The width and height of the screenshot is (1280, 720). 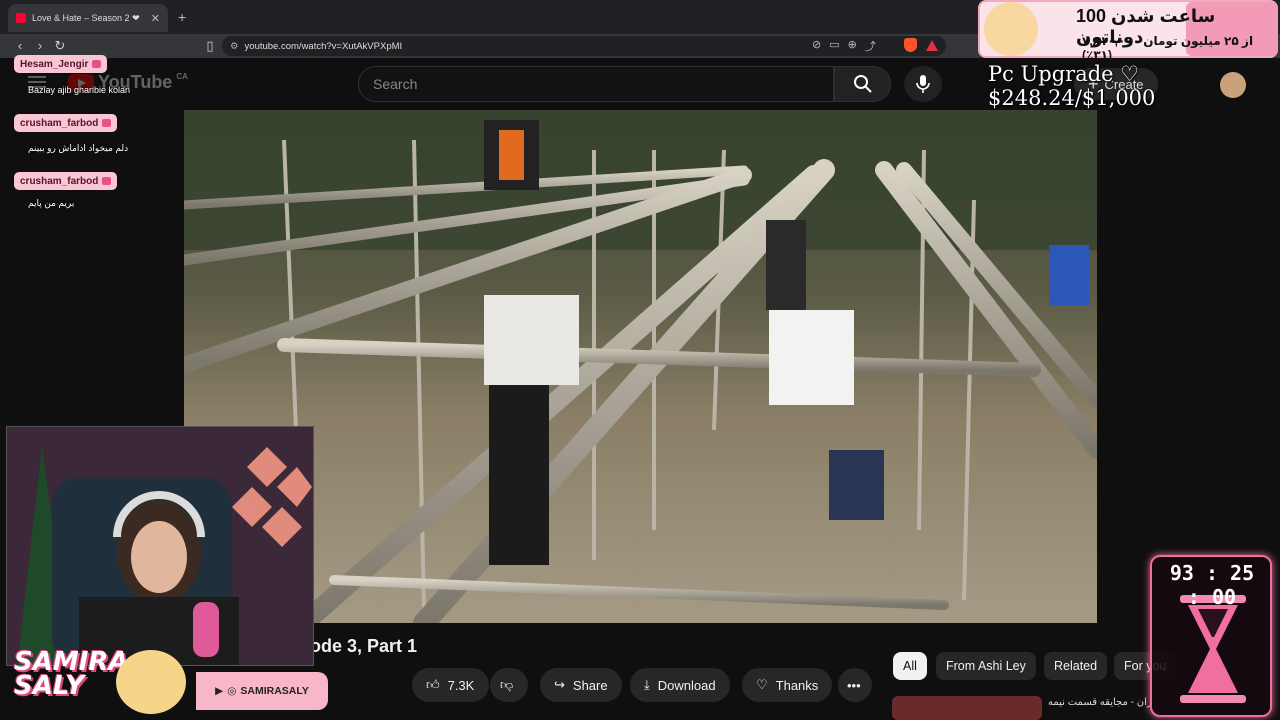 I want to click on brand-line-2: SALY, so click(x=49, y=686).